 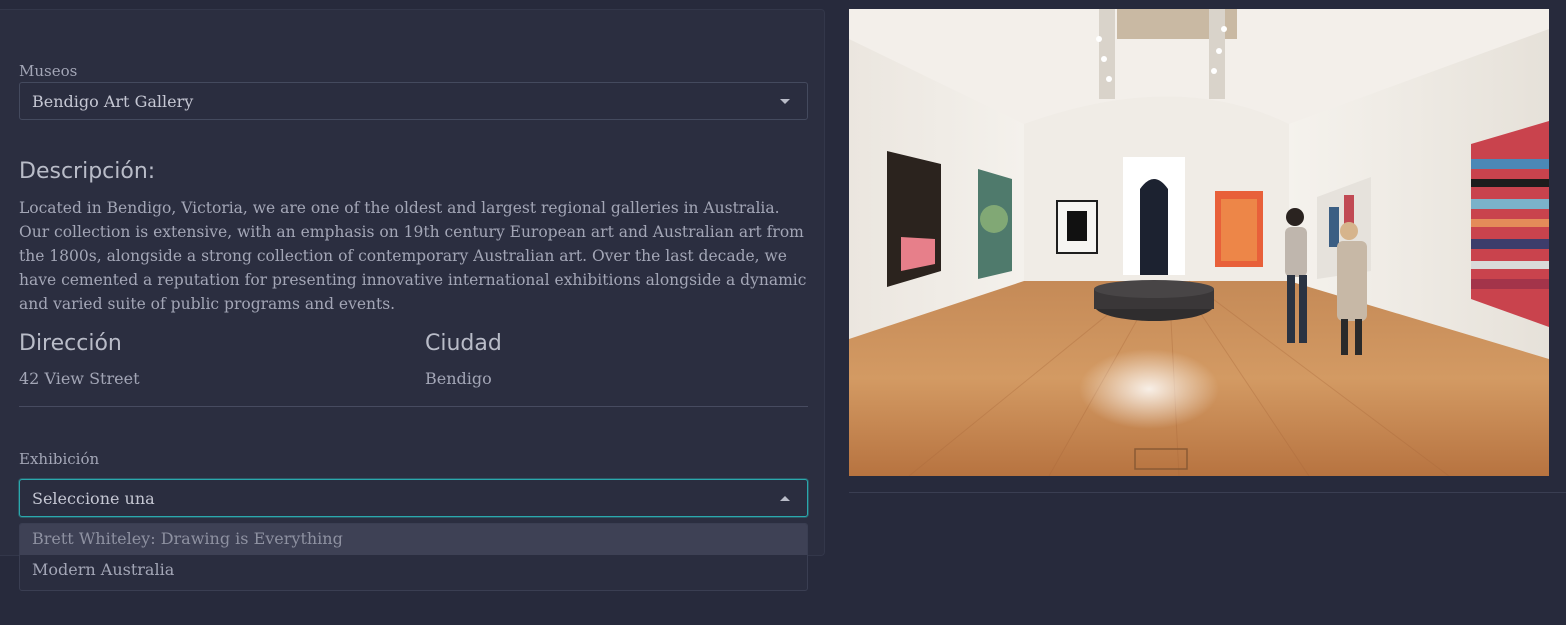 What do you see at coordinates (1207, 492) in the screenshot?
I see `divider-right` at bounding box center [1207, 492].